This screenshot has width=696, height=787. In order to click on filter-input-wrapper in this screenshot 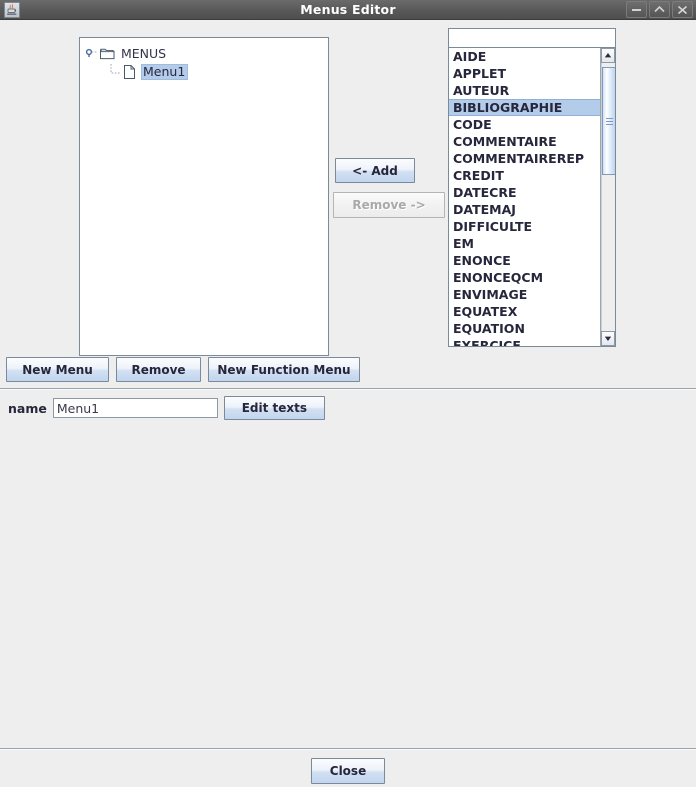, I will do `click(532, 38)`.